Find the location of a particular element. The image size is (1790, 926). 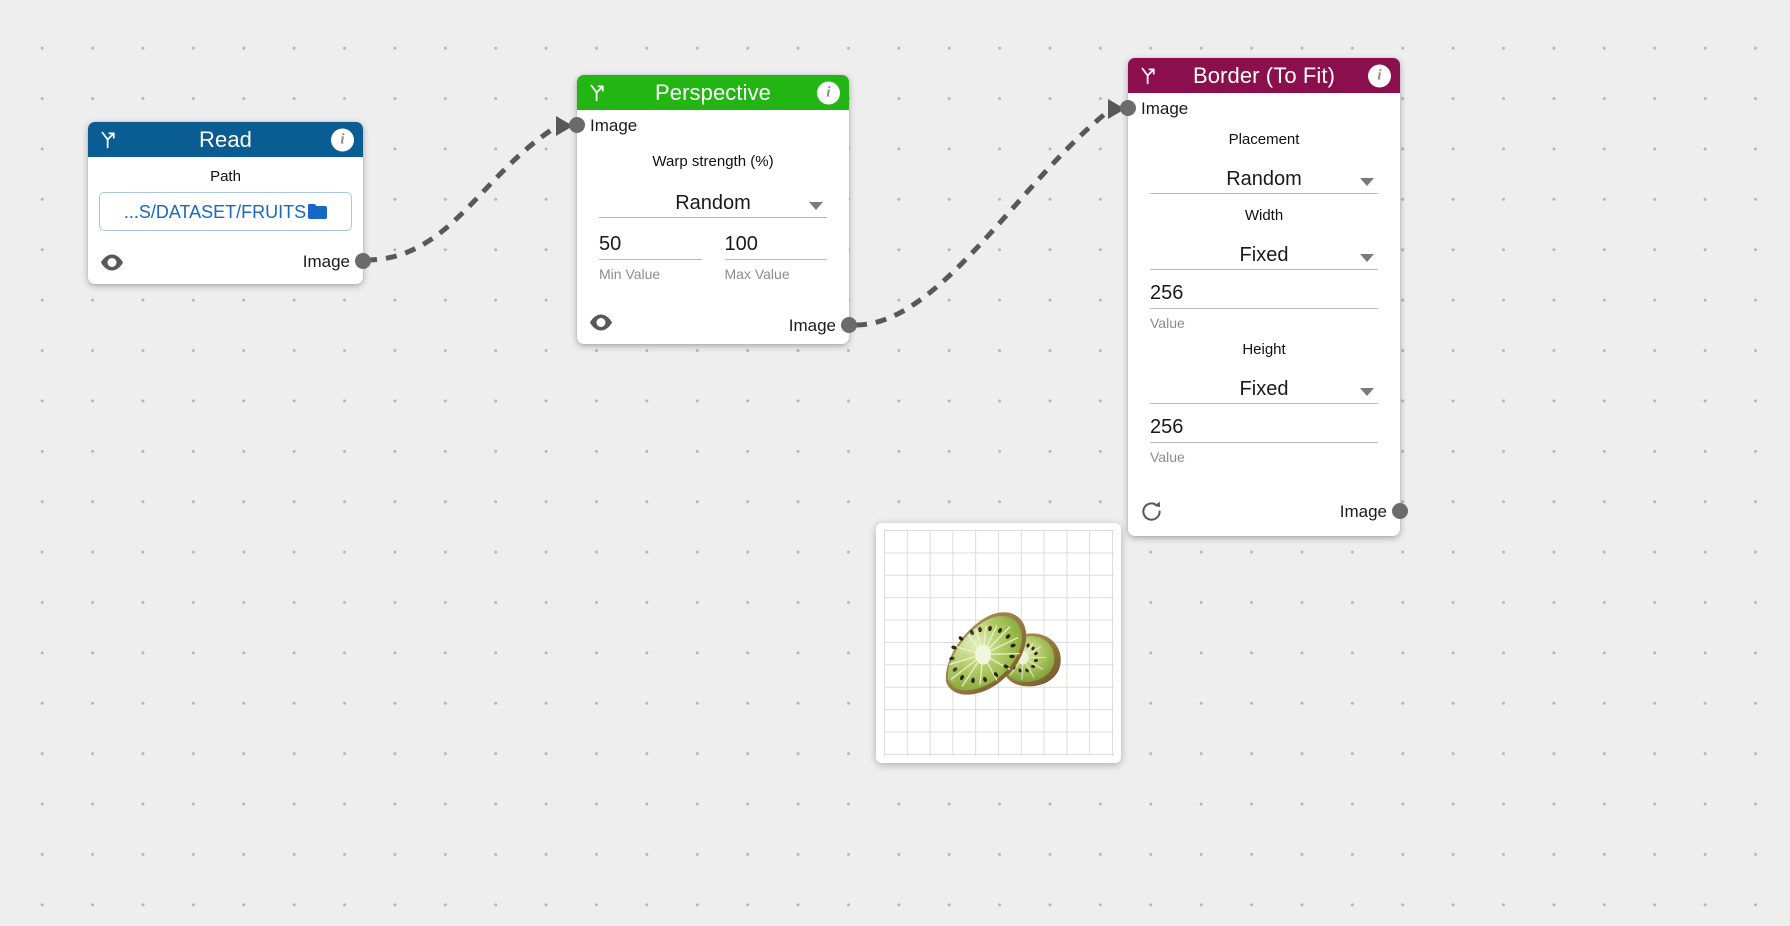

node-border-title: Border (To Fit) is located at coordinates (1264, 75).